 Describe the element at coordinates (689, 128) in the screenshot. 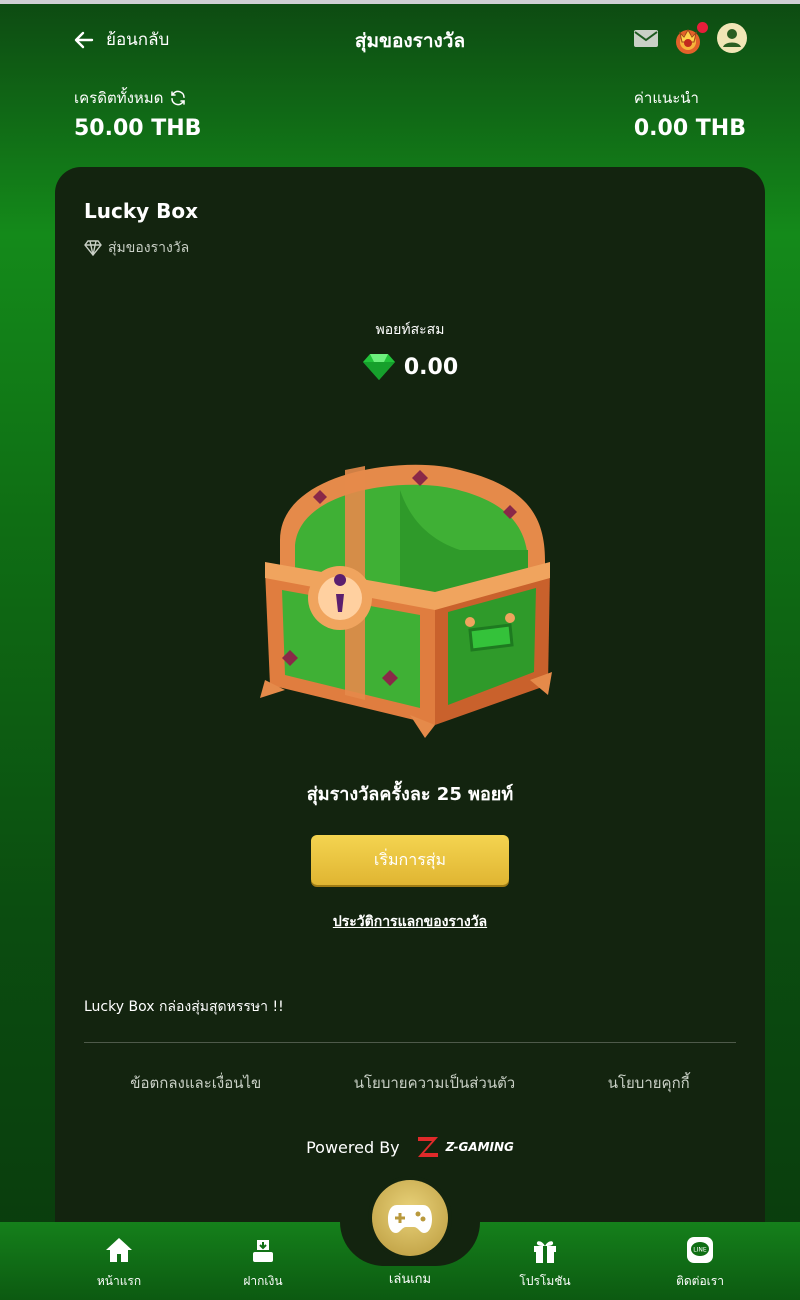

I see `referral-value: 0.00 THB` at that location.